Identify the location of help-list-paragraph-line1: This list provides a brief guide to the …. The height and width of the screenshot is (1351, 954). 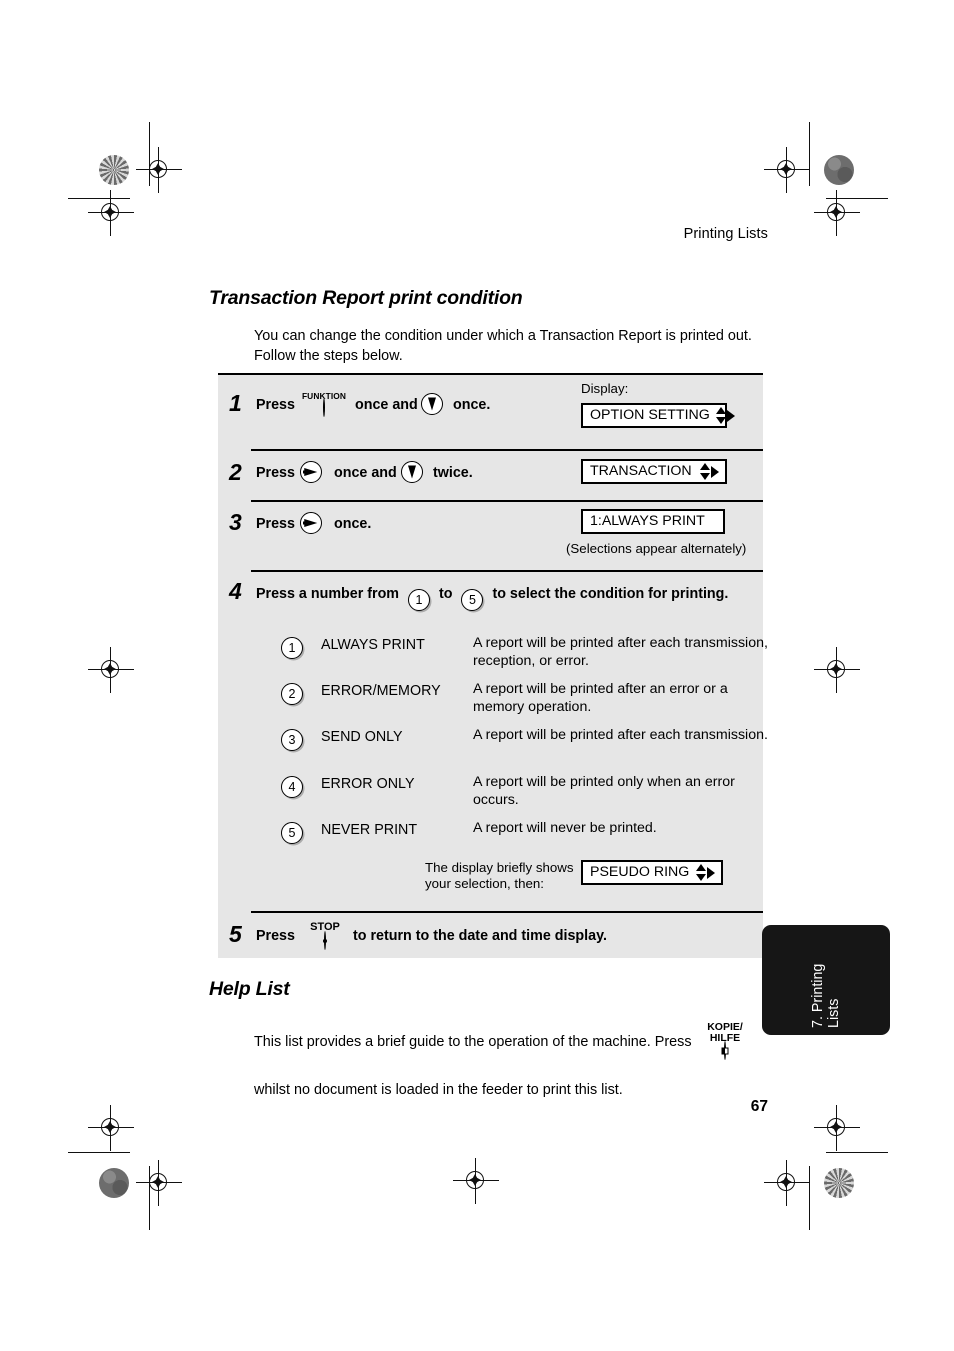
(473, 1042).